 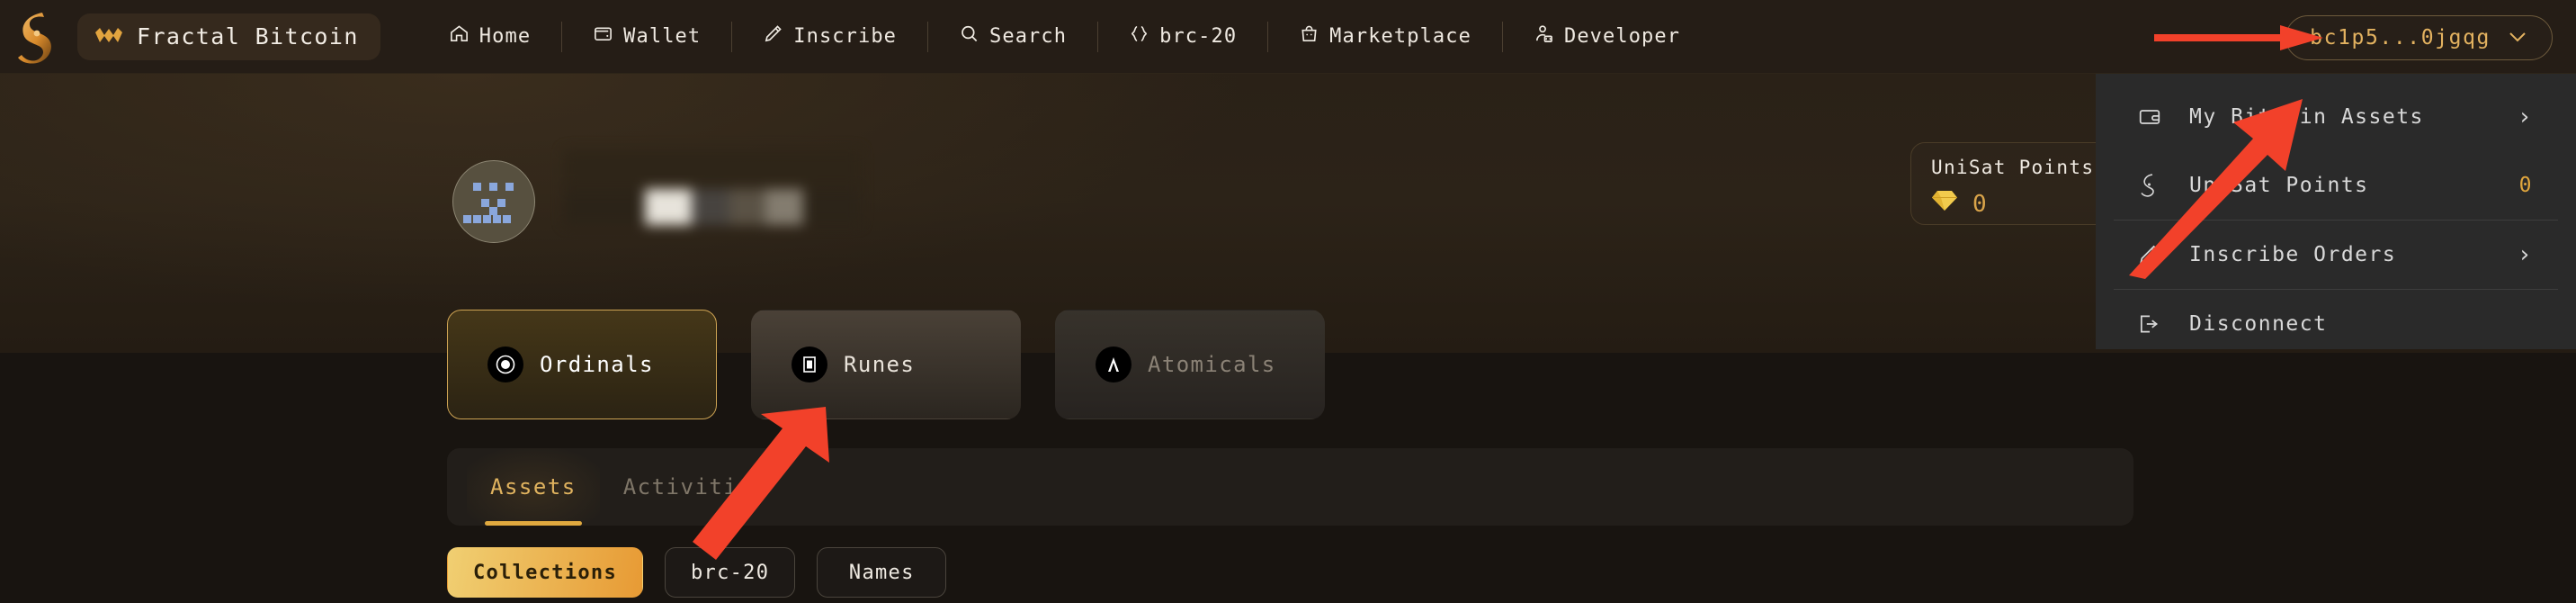 What do you see at coordinates (459, 36) in the screenshot?
I see `home-icon` at bounding box center [459, 36].